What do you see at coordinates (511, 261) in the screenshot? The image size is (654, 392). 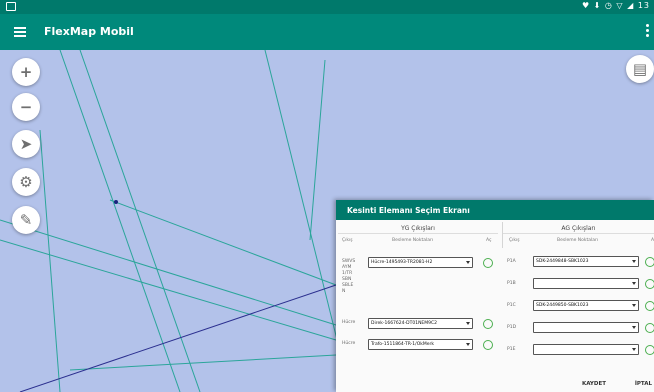 I see `row-label: P1A` at bounding box center [511, 261].